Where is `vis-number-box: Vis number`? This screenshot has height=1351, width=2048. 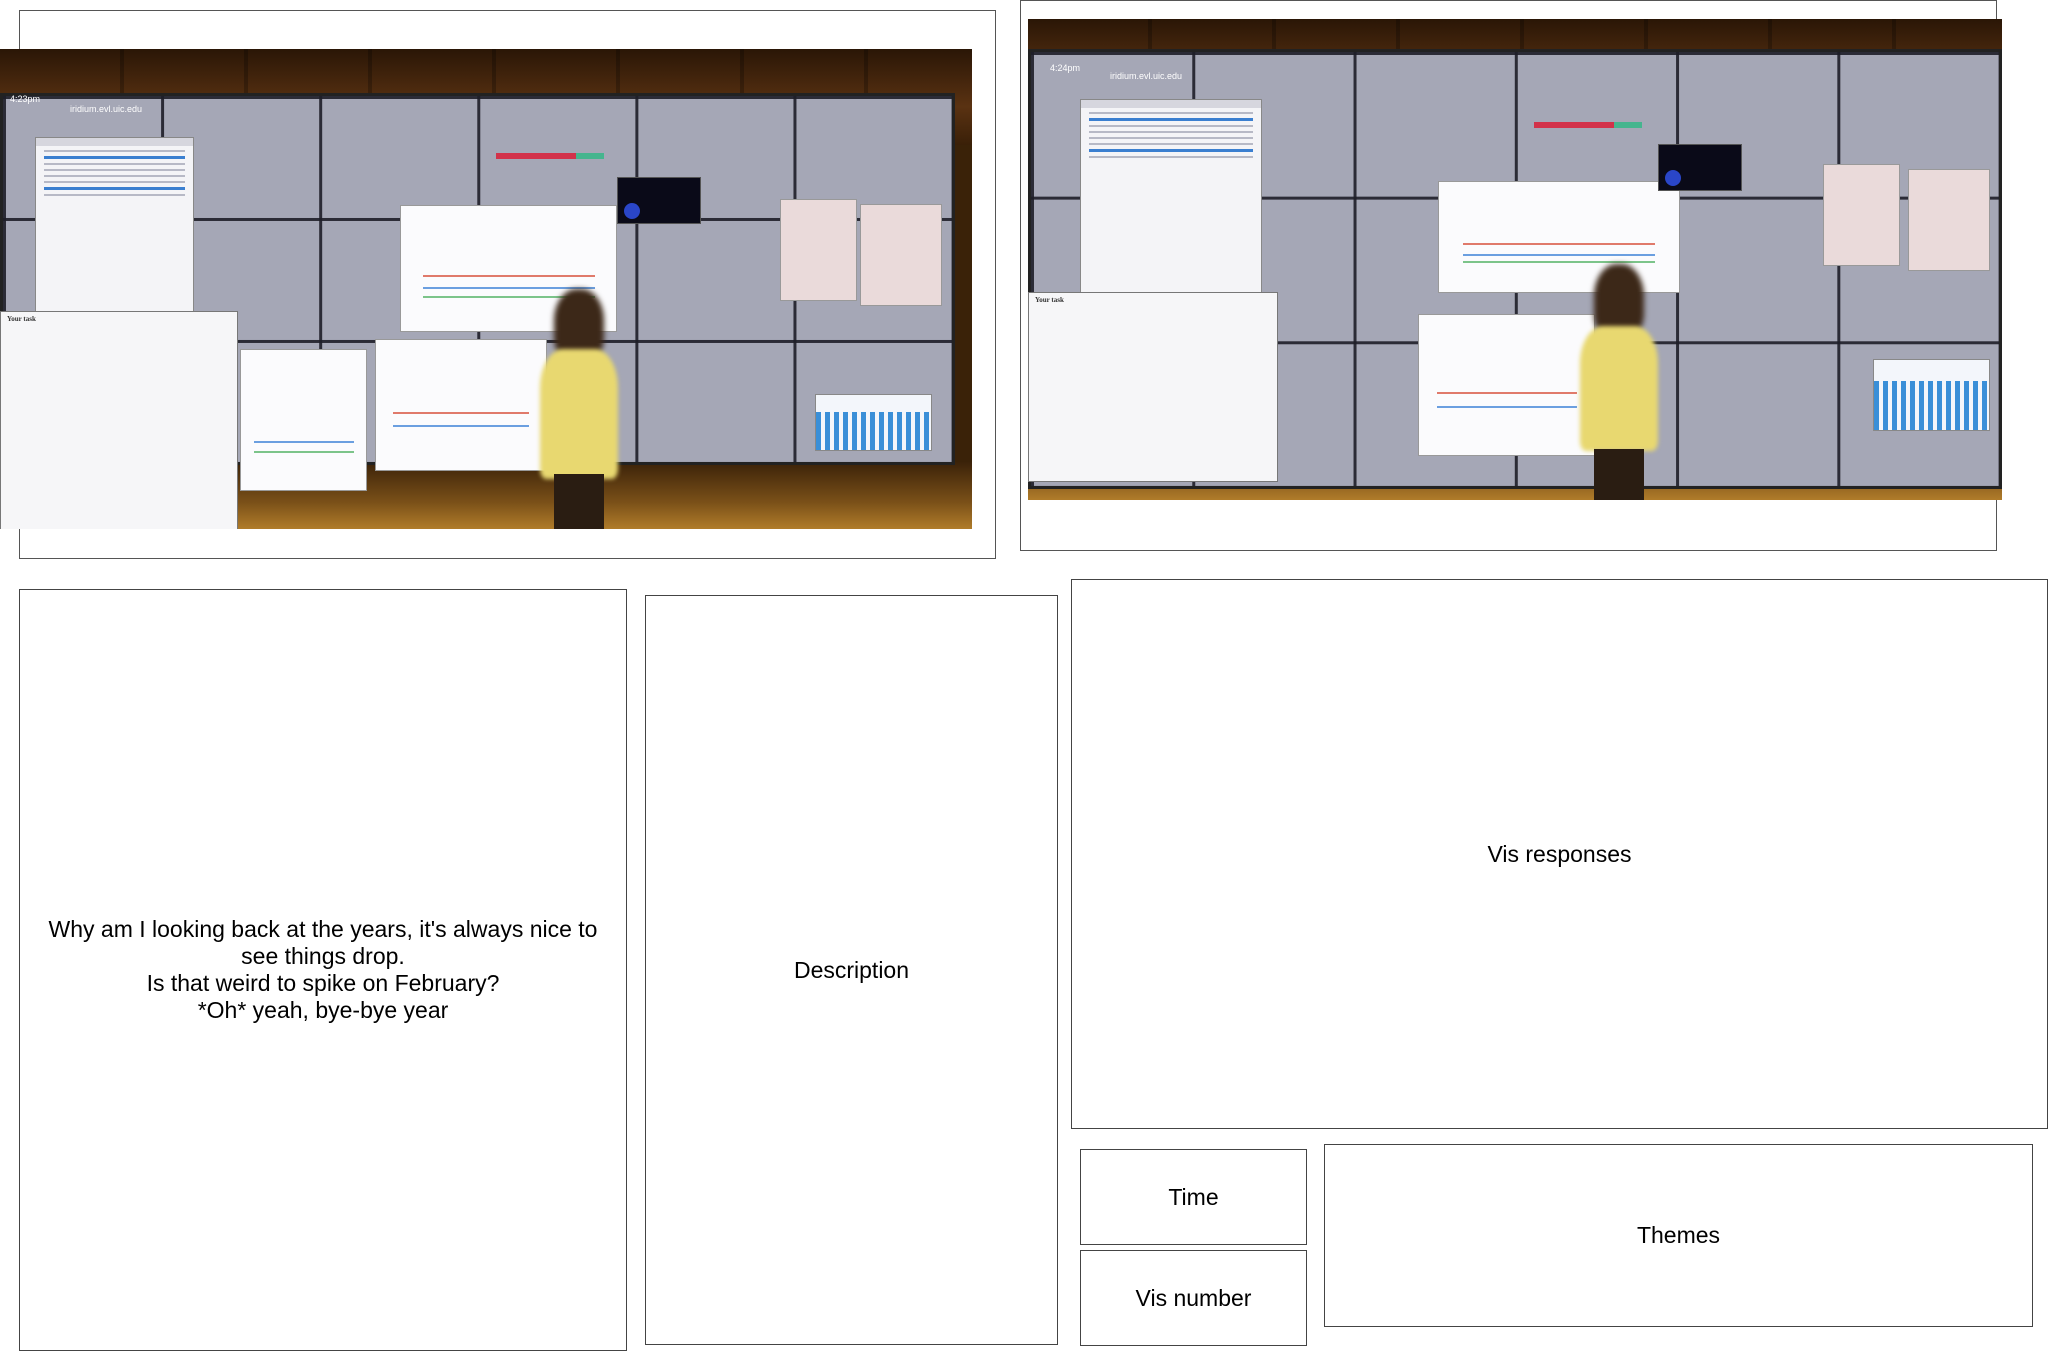 vis-number-box: Vis number is located at coordinates (1193, 1298).